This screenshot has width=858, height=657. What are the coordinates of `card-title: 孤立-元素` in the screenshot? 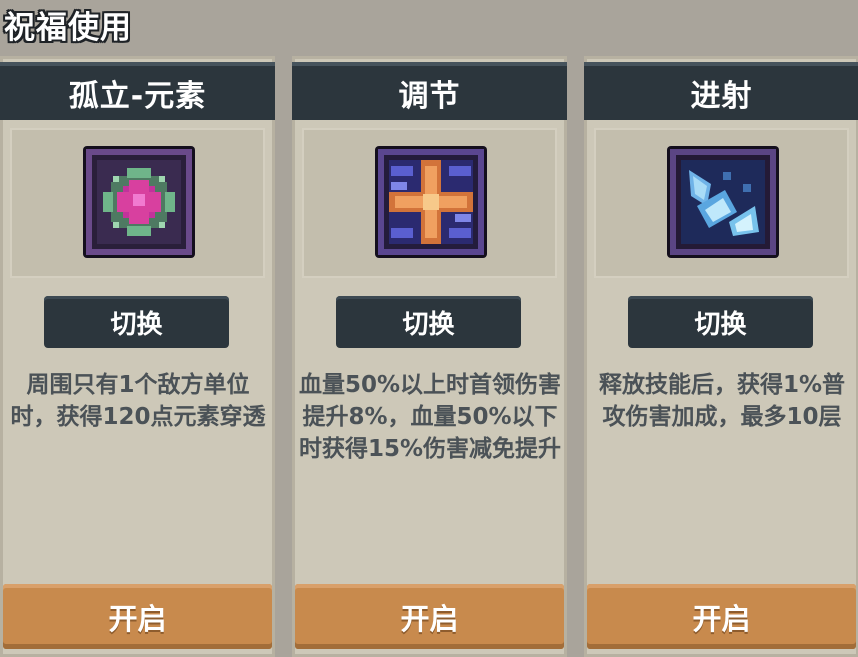 It's located at (137, 91).